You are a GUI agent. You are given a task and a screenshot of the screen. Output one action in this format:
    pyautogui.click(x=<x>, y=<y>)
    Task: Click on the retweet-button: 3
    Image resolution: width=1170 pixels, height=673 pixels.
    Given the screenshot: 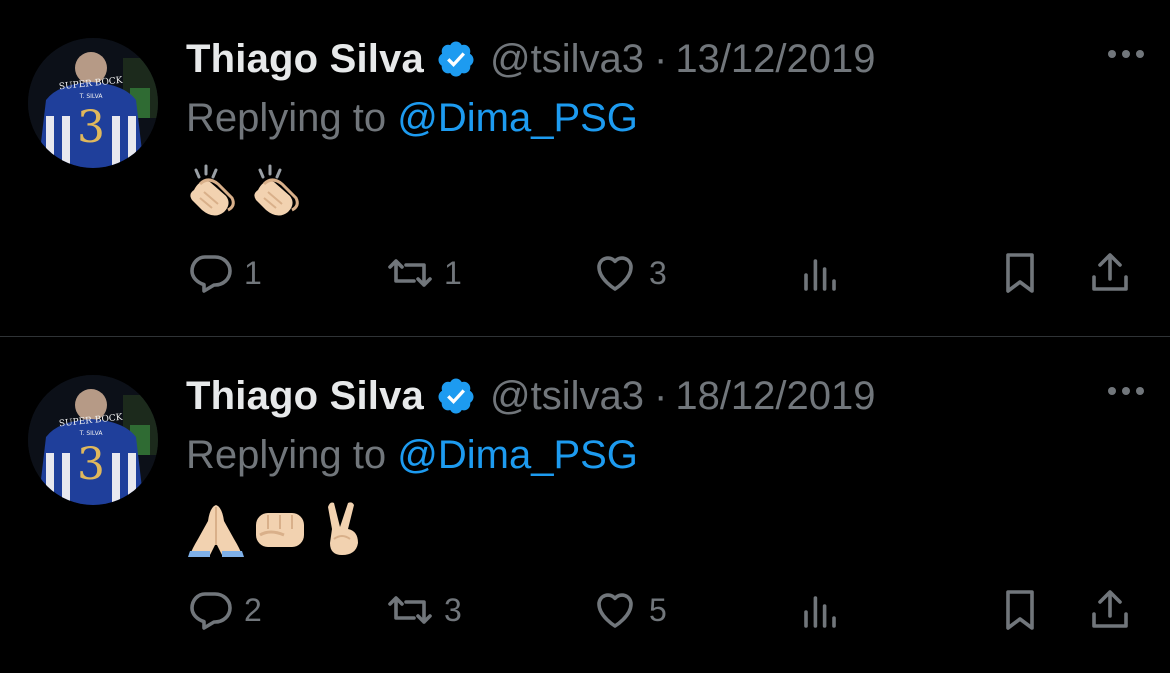 What is the action you would take?
    pyautogui.click(x=424, y=610)
    